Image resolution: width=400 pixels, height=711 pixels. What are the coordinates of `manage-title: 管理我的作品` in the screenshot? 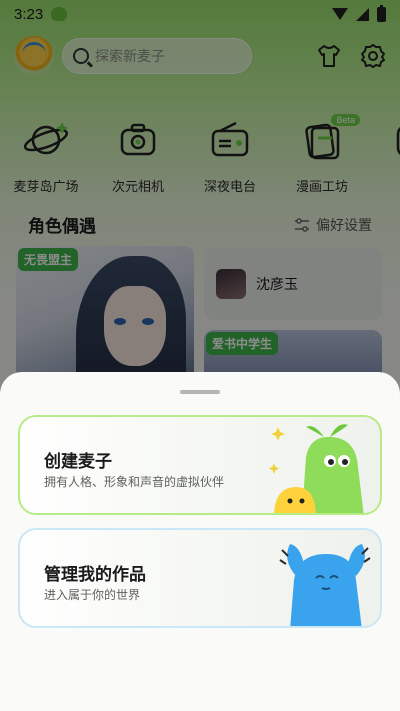 It's located at (95, 575).